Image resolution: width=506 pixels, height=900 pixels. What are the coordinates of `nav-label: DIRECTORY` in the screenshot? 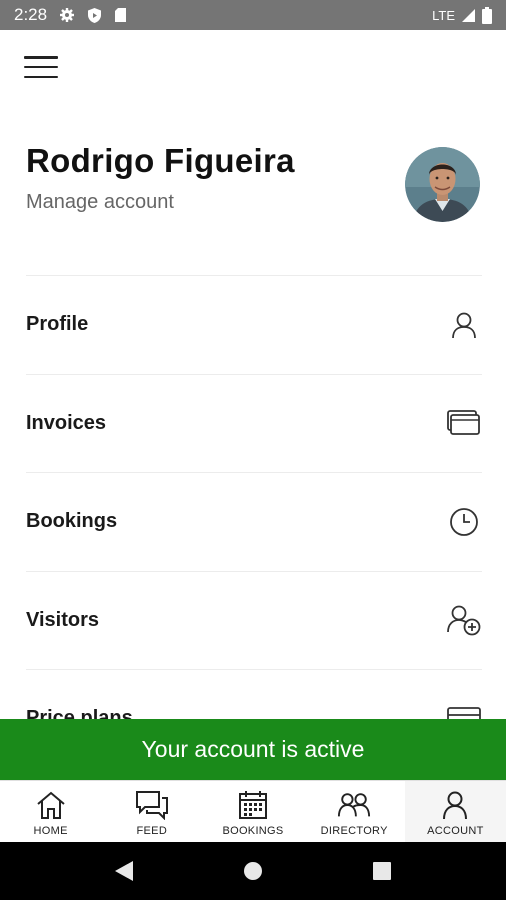 It's located at (354, 831).